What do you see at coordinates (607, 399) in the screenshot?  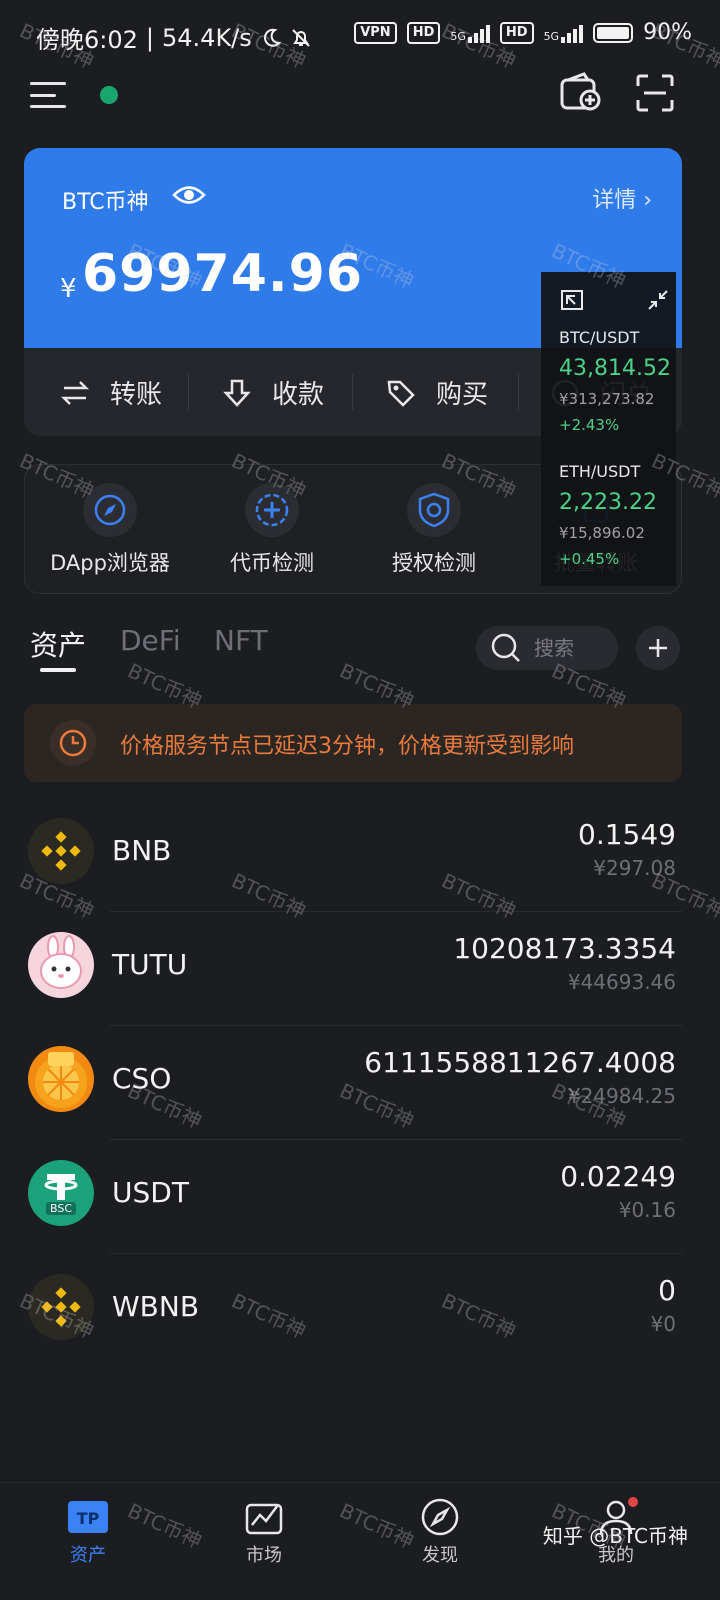 I see `ticker-cny-btc: ¥313,273.82` at bounding box center [607, 399].